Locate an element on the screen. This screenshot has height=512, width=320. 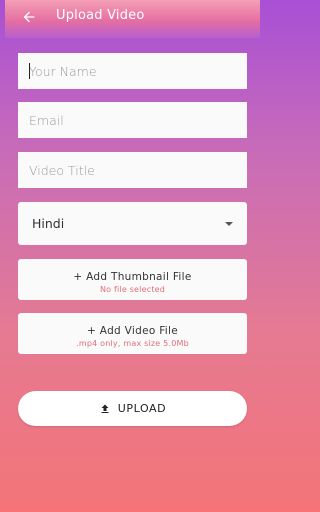
video-title-input is located at coordinates (132, 170).